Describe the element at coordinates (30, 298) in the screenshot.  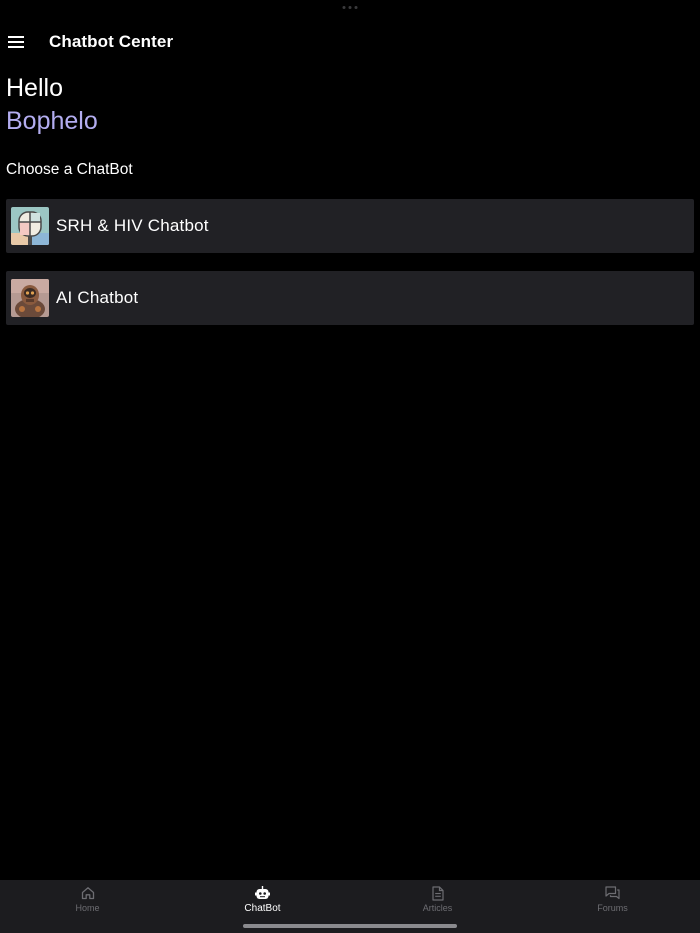
I see `ai-robot-avatar` at that location.